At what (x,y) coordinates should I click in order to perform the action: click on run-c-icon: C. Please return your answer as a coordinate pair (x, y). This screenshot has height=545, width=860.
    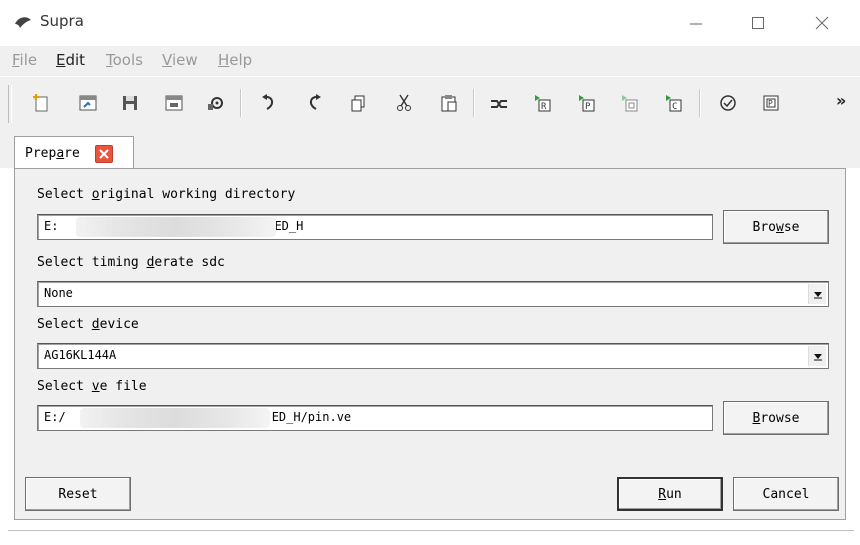
    Looking at the image, I should click on (674, 103).